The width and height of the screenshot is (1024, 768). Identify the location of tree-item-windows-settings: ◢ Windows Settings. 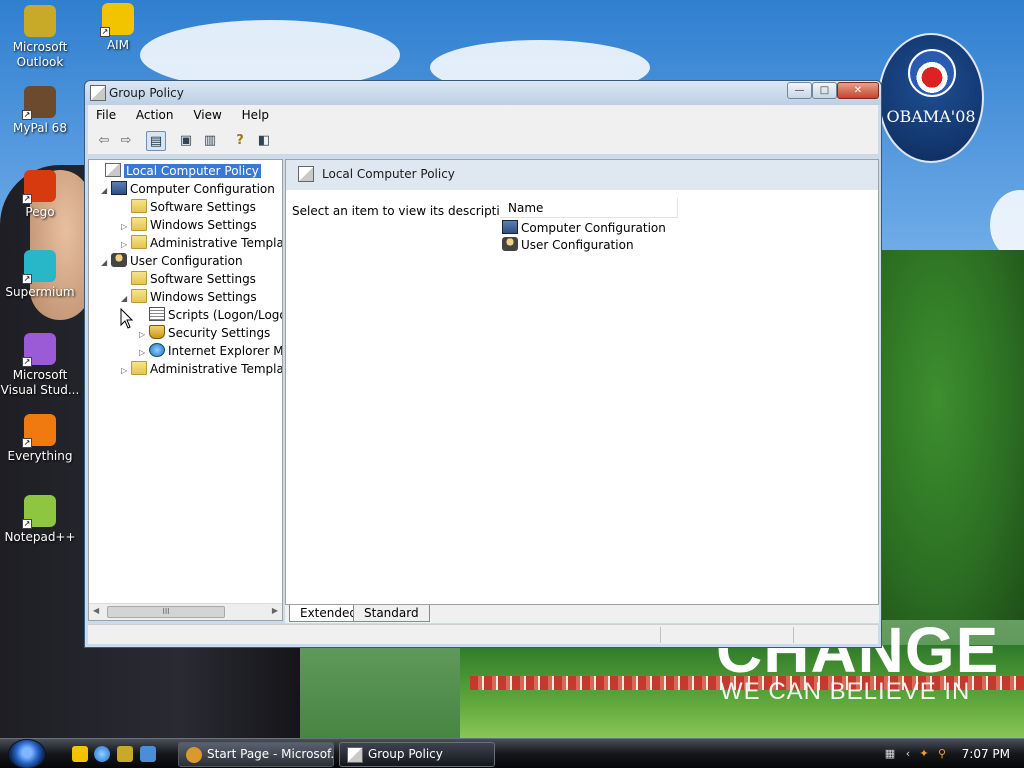
(189, 297).